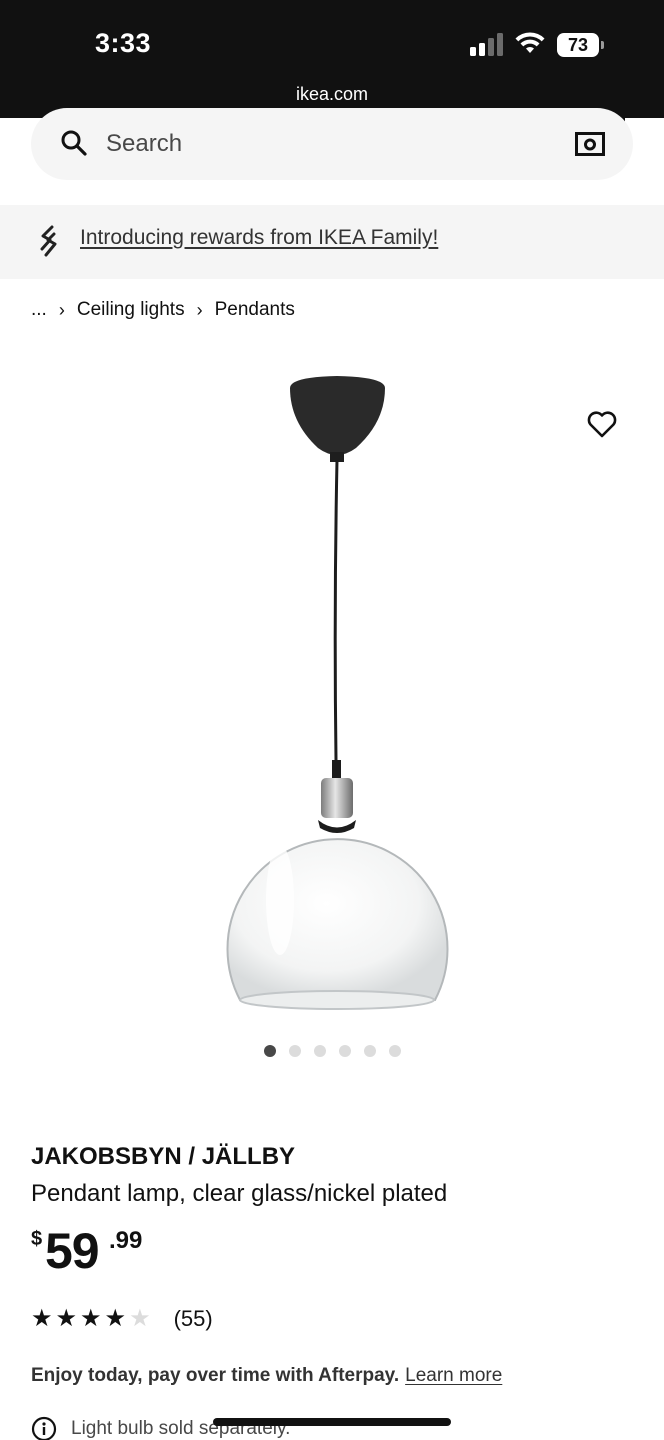 This screenshot has width=664, height=1440. Describe the element at coordinates (74, 143) in the screenshot. I see `search-icon` at that location.